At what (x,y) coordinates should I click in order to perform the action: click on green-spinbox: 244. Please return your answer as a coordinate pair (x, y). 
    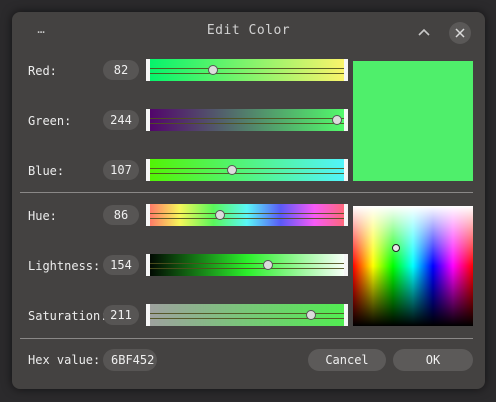
    Looking at the image, I should click on (121, 120).